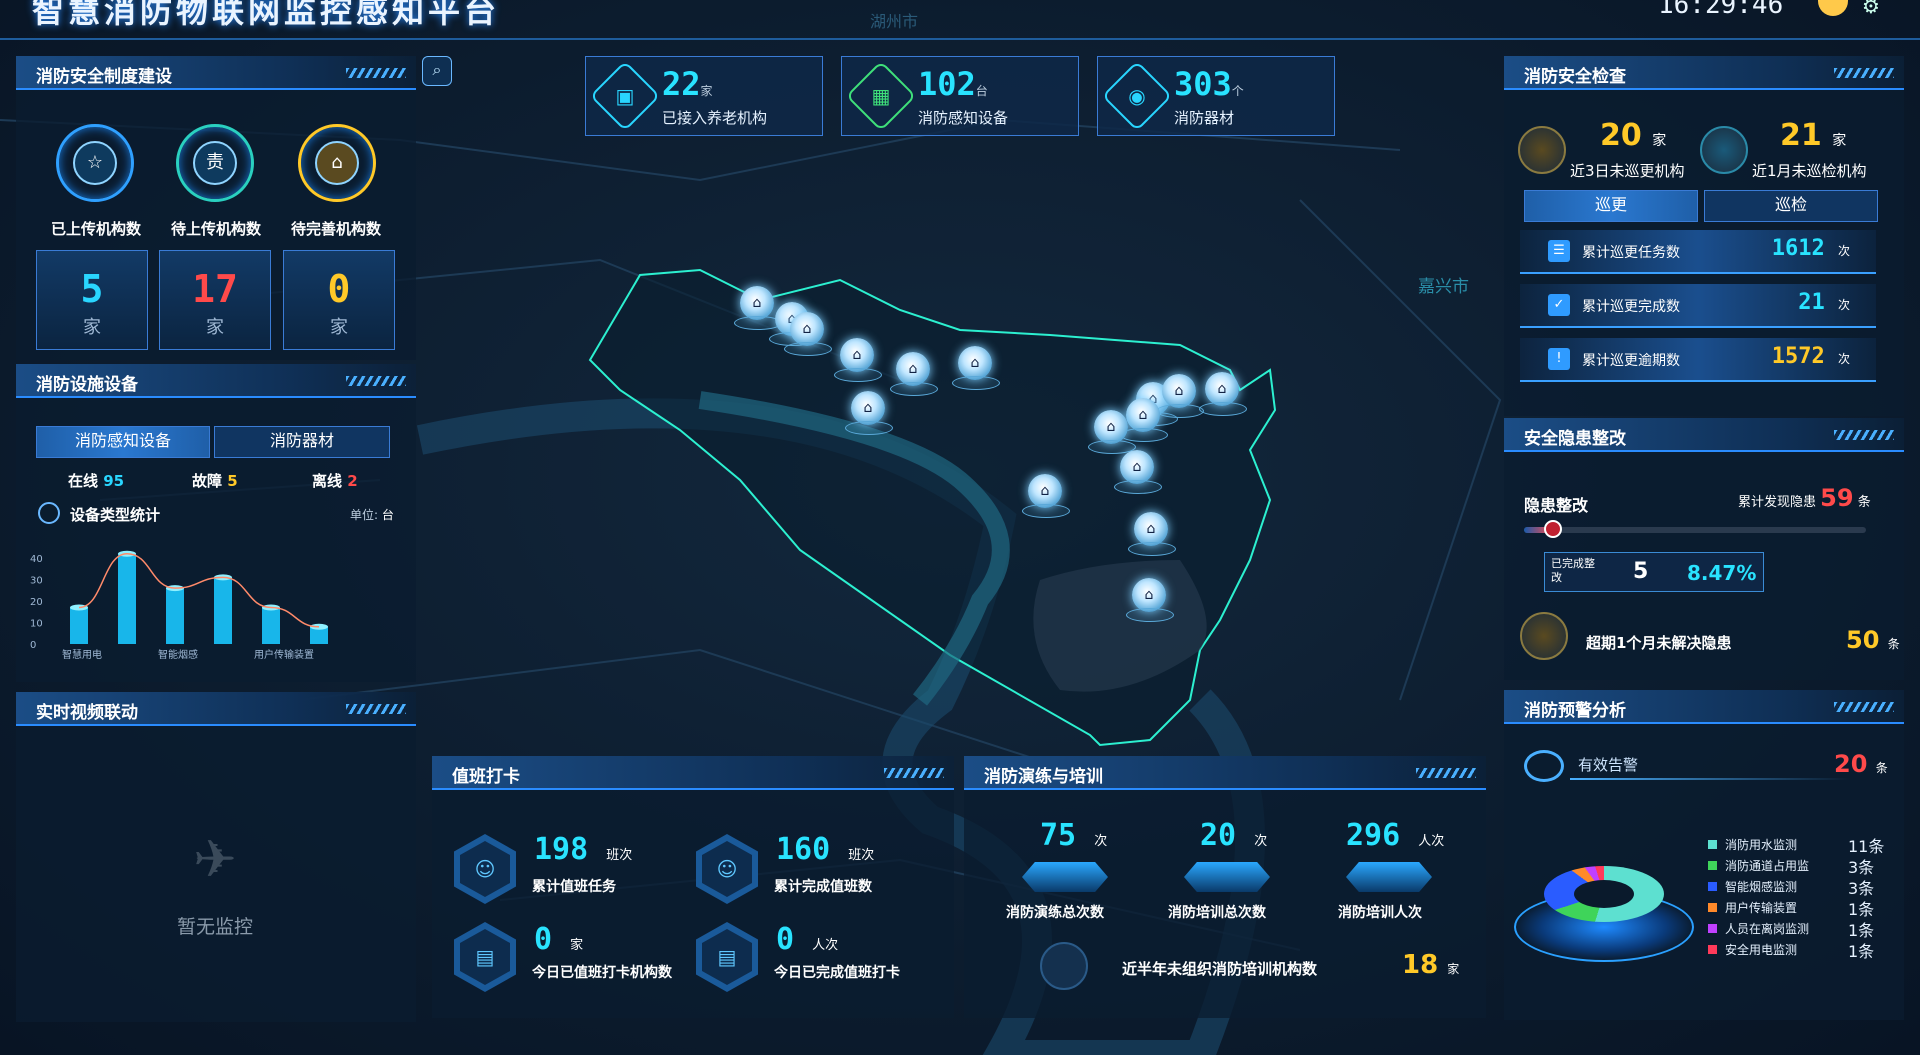 Image resolution: width=1920 pixels, height=1055 pixels. What do you see at coordinates (1695, 530) in the screenshot?
I see `hazard-progress-track` at bounding box center [1695, 530].